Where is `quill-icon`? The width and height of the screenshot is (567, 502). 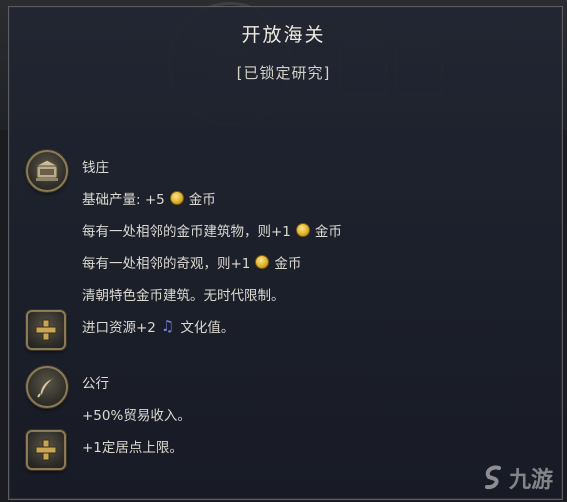 quill-icon is located at coordinates (47, 387).